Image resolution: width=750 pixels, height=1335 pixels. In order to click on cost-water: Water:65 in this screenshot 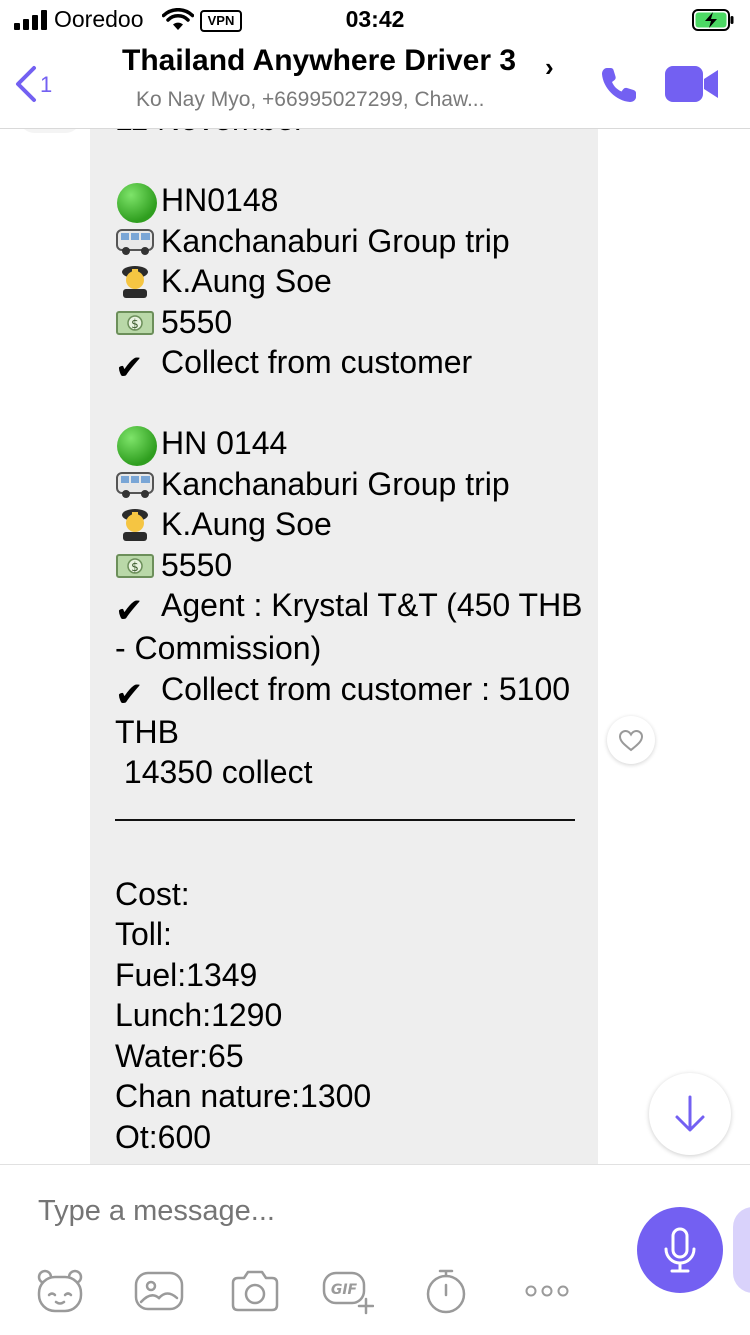, I will do `click(179, 1055)`.